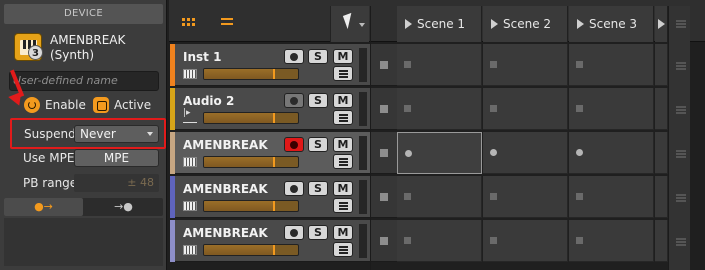 This screenshot has width=705, height=270. What do you see at coordinates (270, 65) in the screenshot?
I see `track-header: Inst 1 S M` at bounding box center [270, 65].